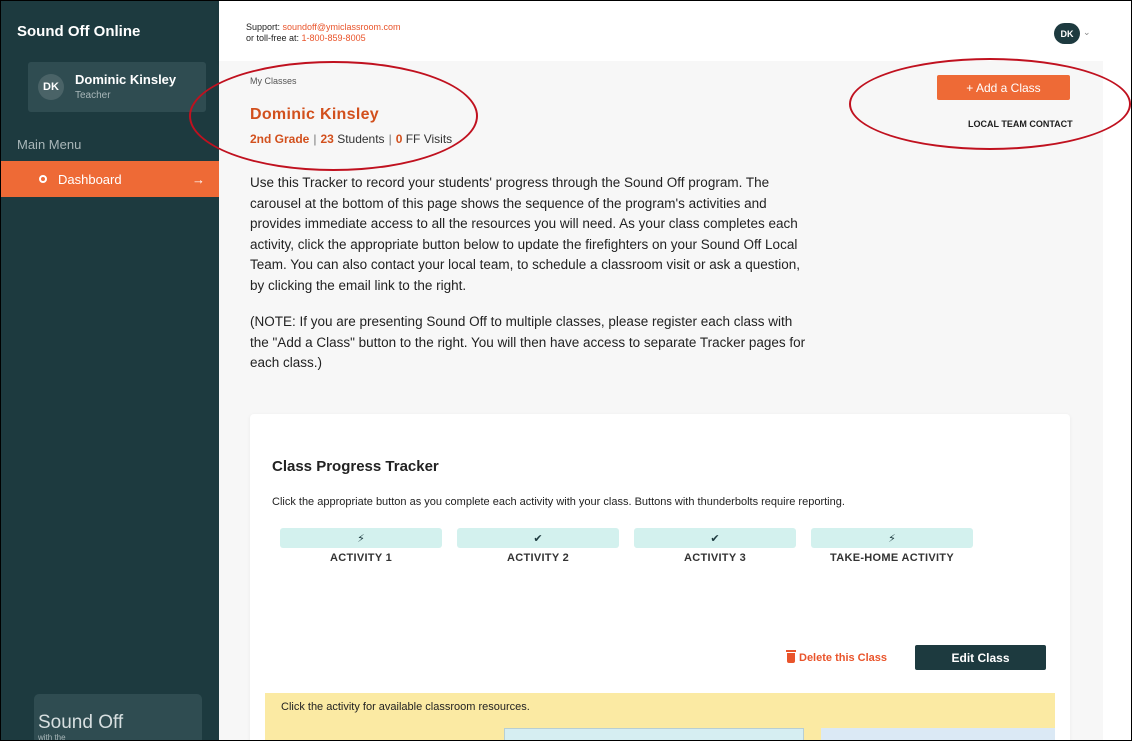  What do you see at coordinates (1067, 33) in the screenshot?
I see `account-avatar-button: DK` at bounding box center [1067, 33].